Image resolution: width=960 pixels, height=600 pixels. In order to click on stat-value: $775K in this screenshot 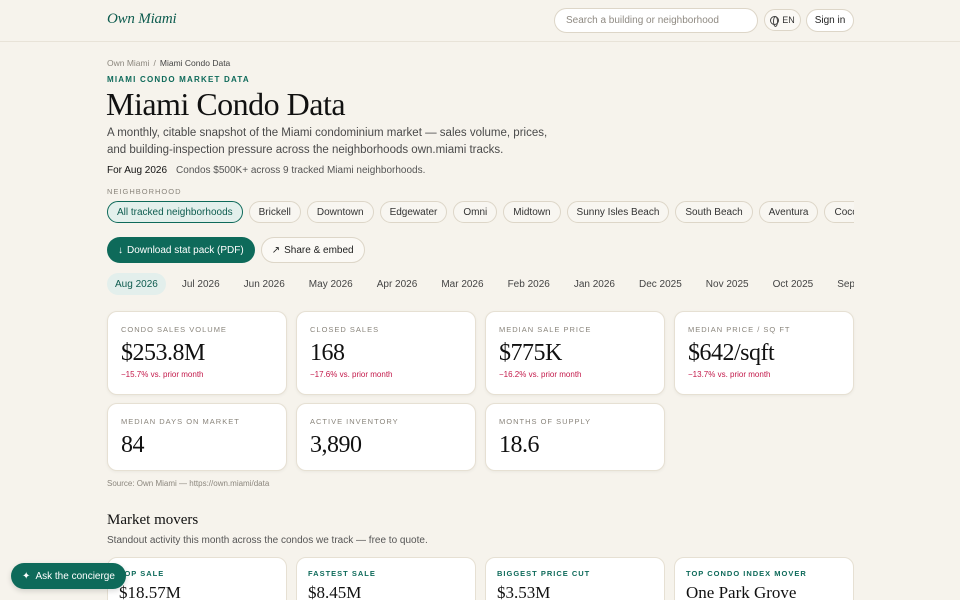, I will do `click(530, 353)`.